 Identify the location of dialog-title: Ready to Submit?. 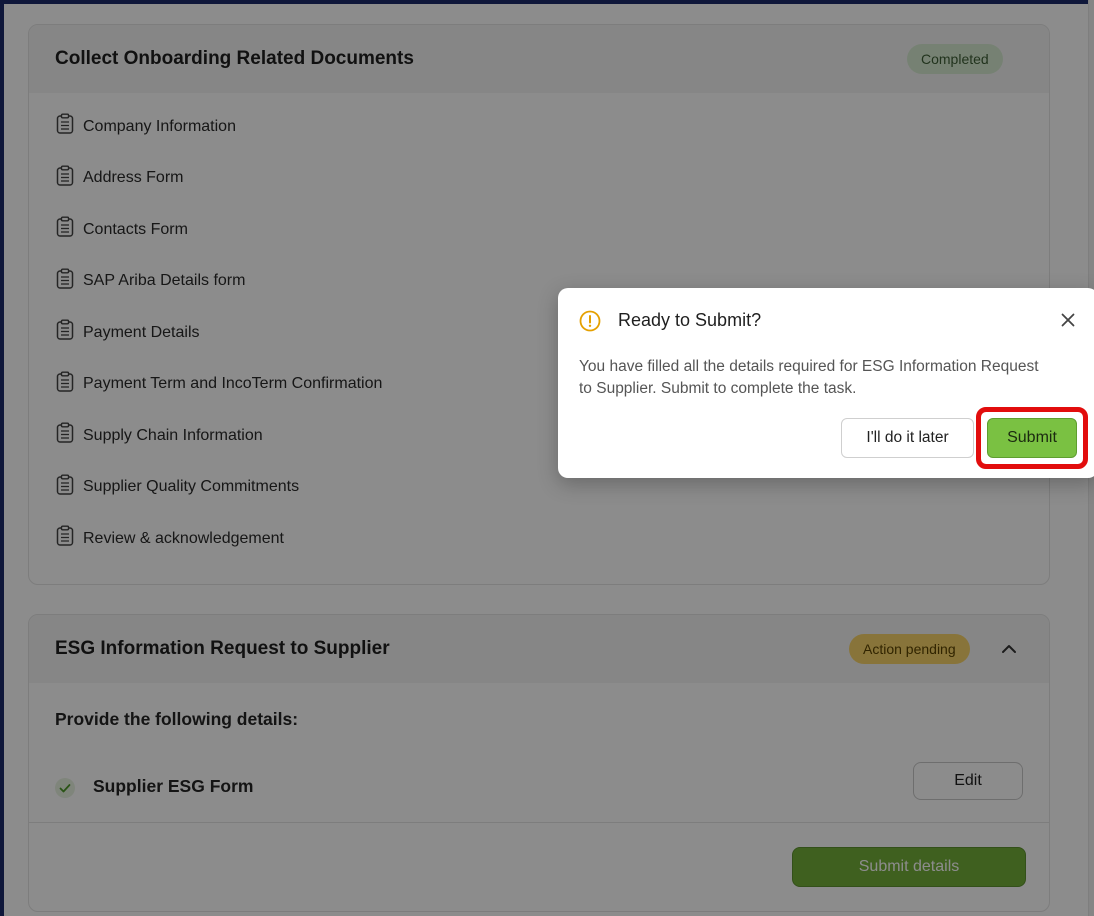
(690, 320).